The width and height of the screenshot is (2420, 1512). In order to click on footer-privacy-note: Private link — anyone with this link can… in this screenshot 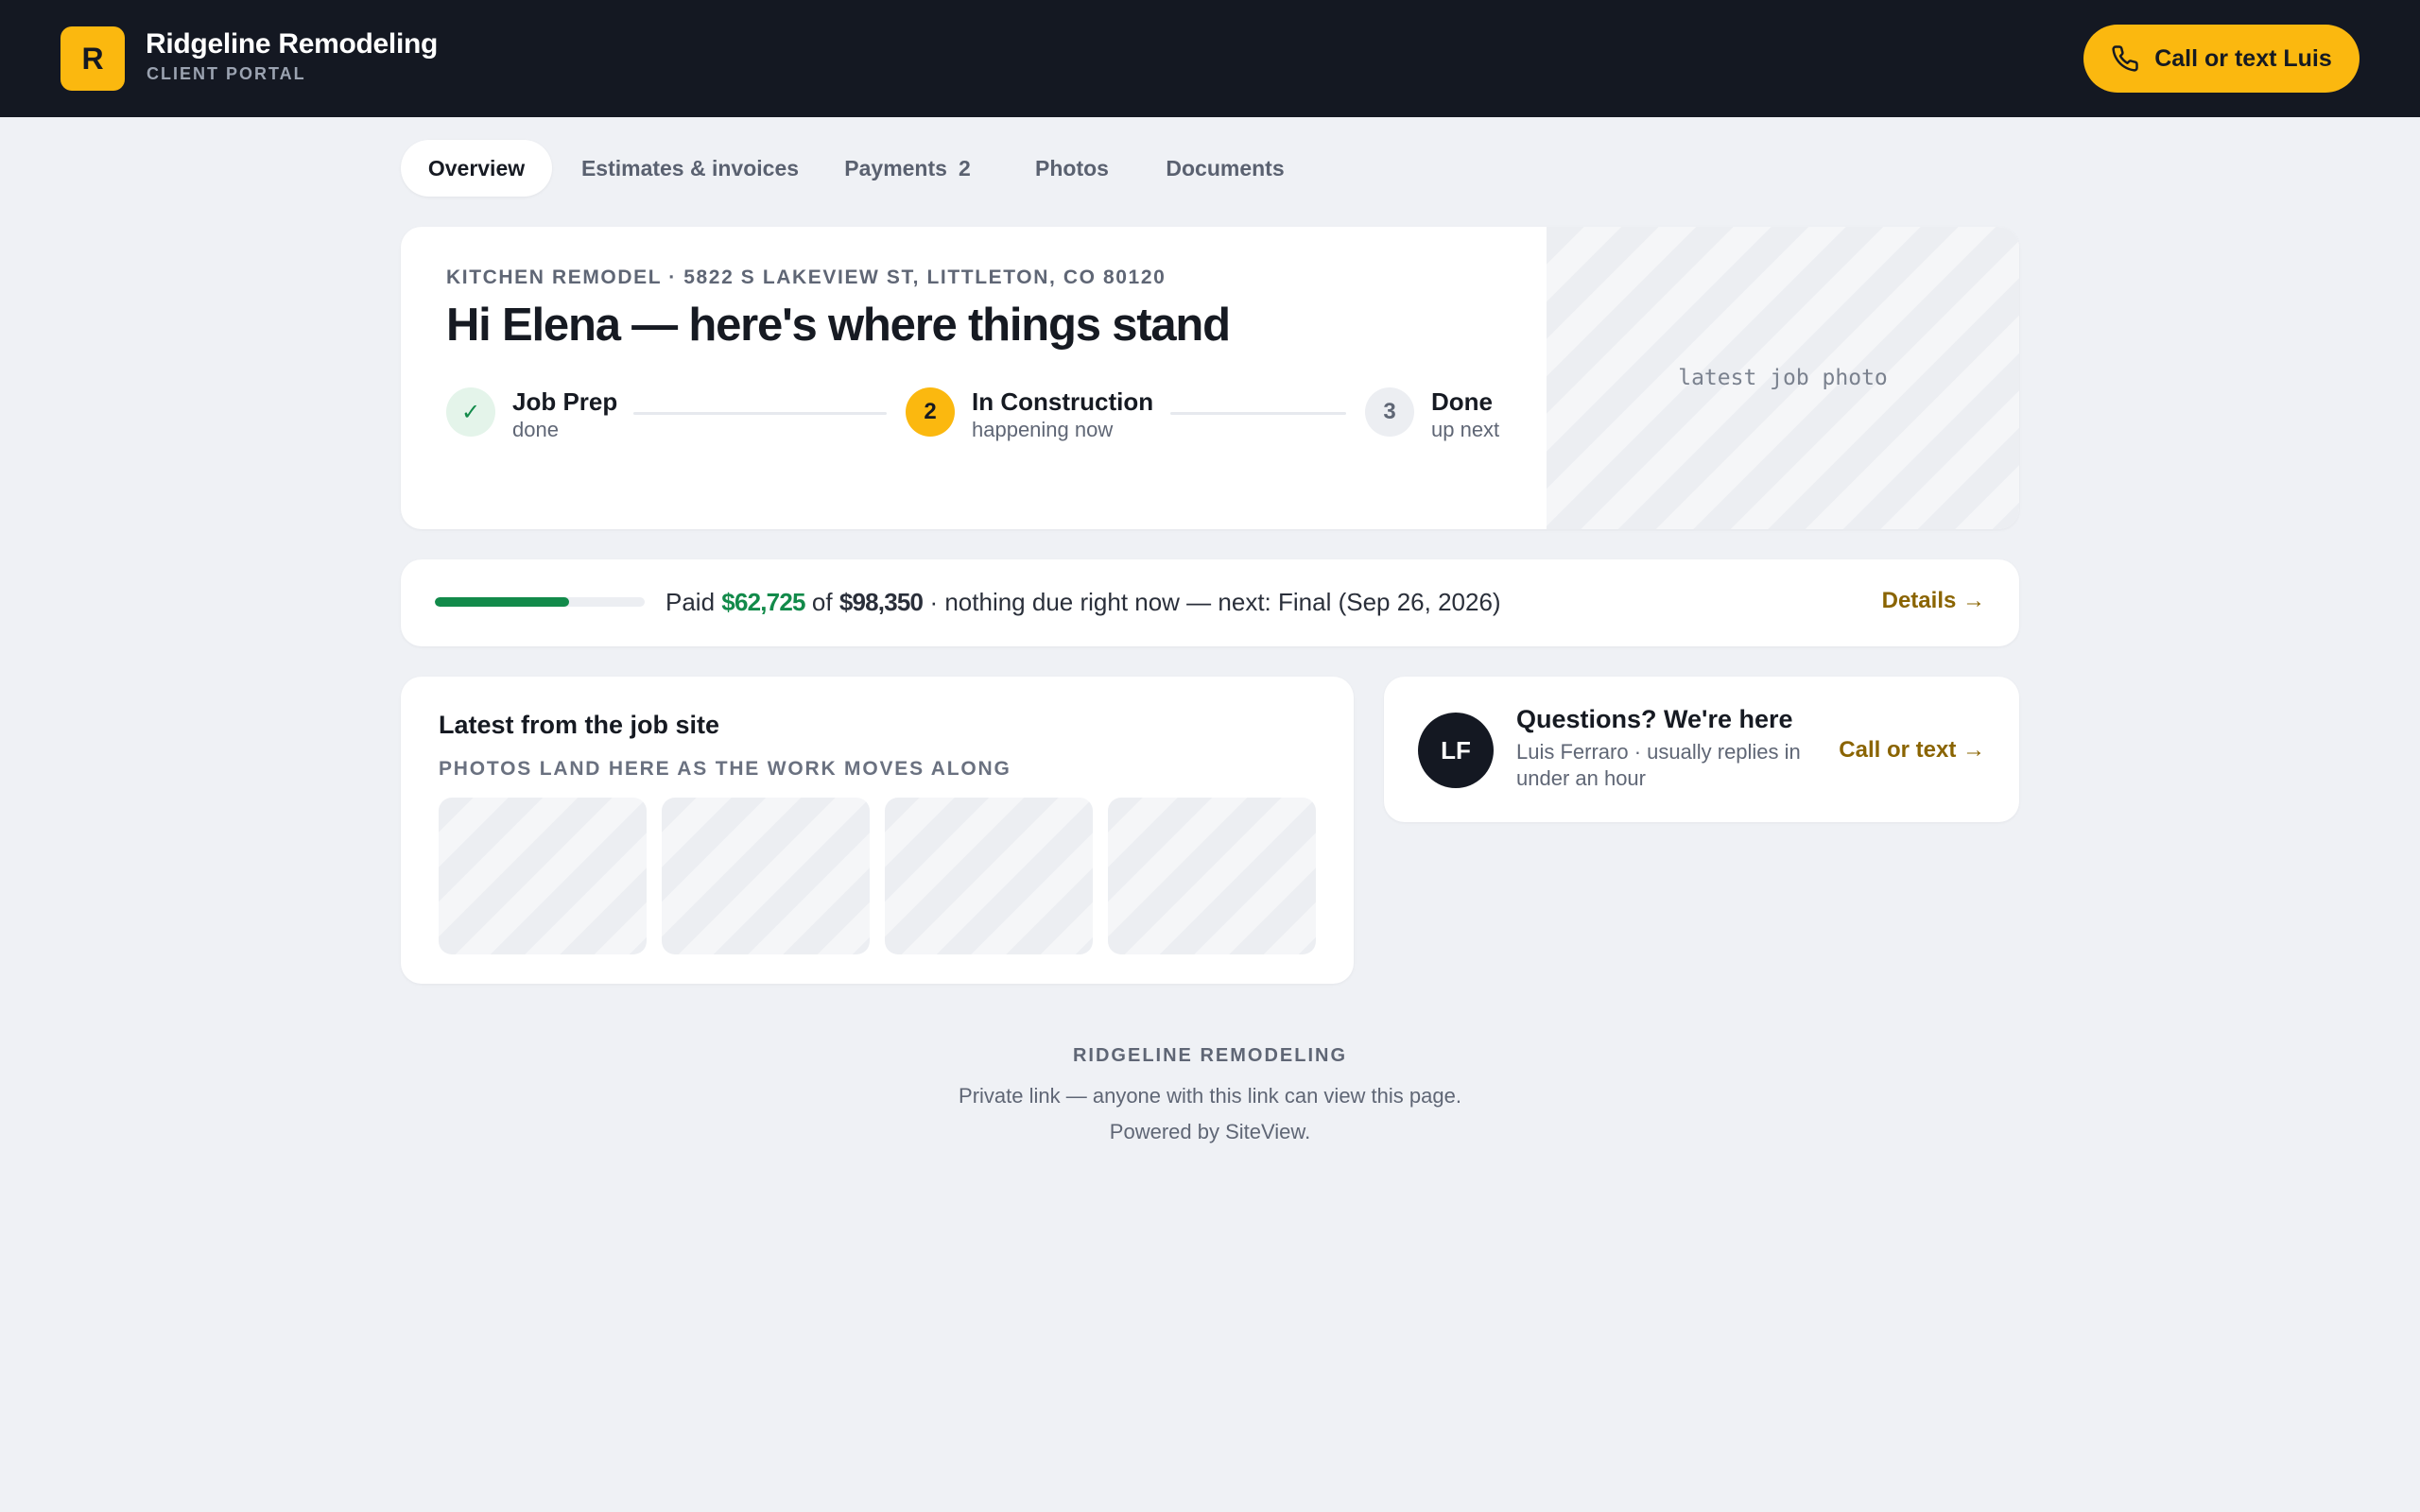, I will do `click(1210, 1096)`.